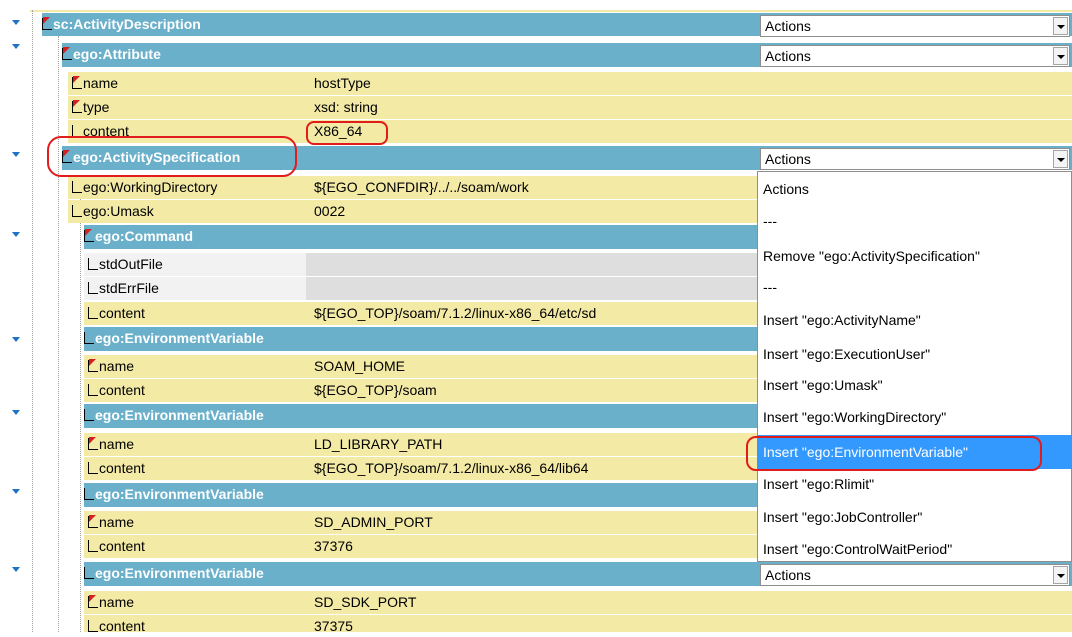  I want to click on field-value: SOAM_HOME, so click(359, 366).